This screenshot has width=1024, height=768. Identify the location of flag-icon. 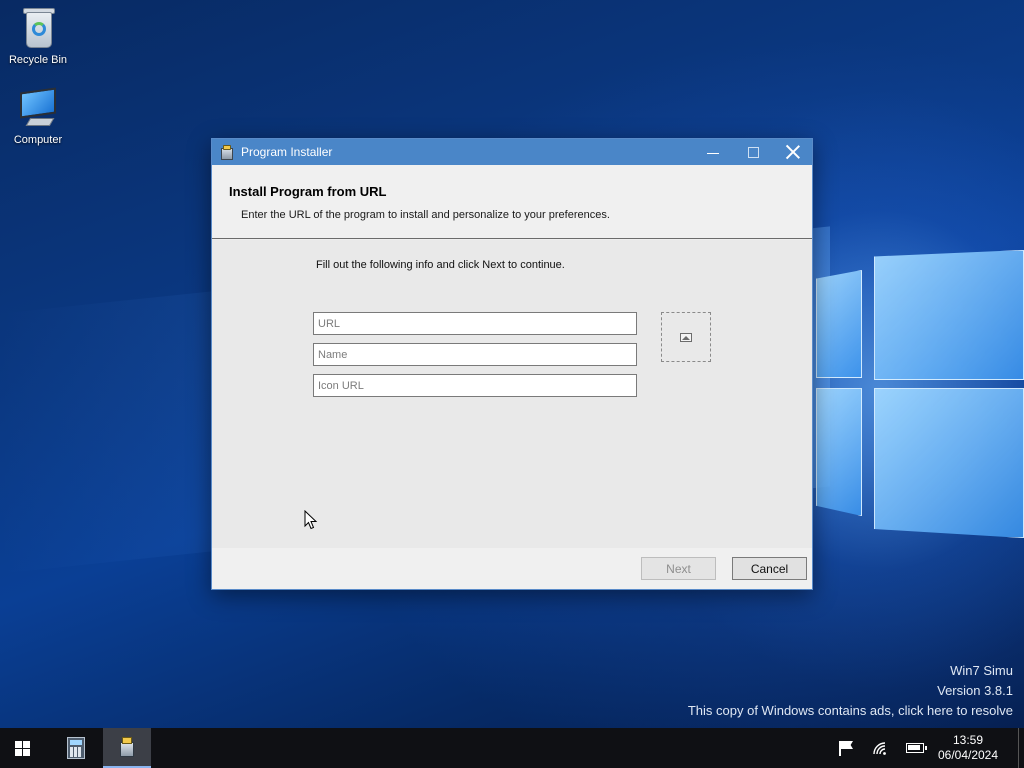
(846, 748).